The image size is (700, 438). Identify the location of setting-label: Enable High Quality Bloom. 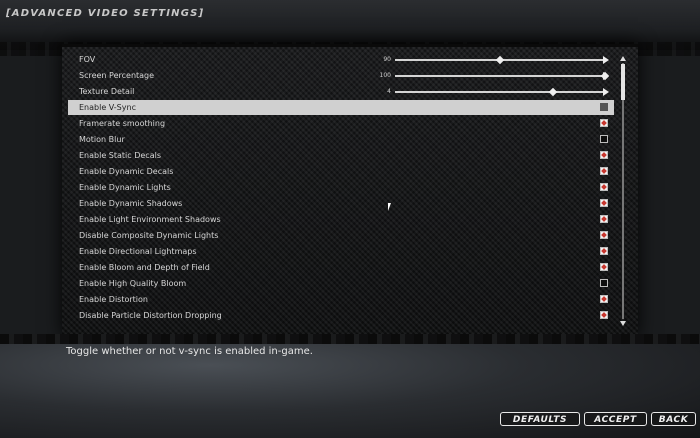
(133, 283).